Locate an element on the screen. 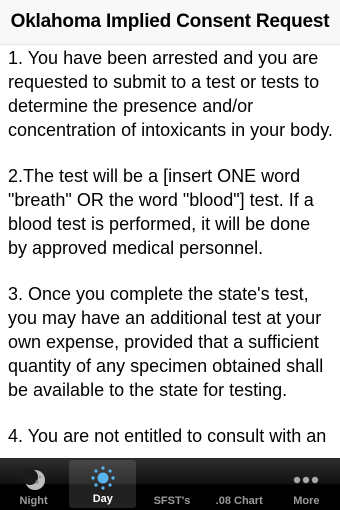 This screenshot has width=340, height=510. tab-sfsts: SFST's is located at coordinates (171, 484).